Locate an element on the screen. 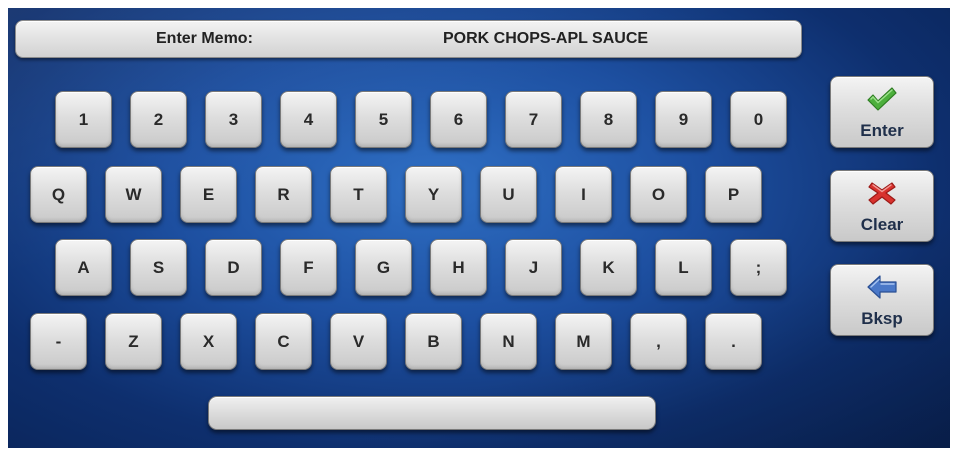  key-label: V is located at coordinates (358, 341).